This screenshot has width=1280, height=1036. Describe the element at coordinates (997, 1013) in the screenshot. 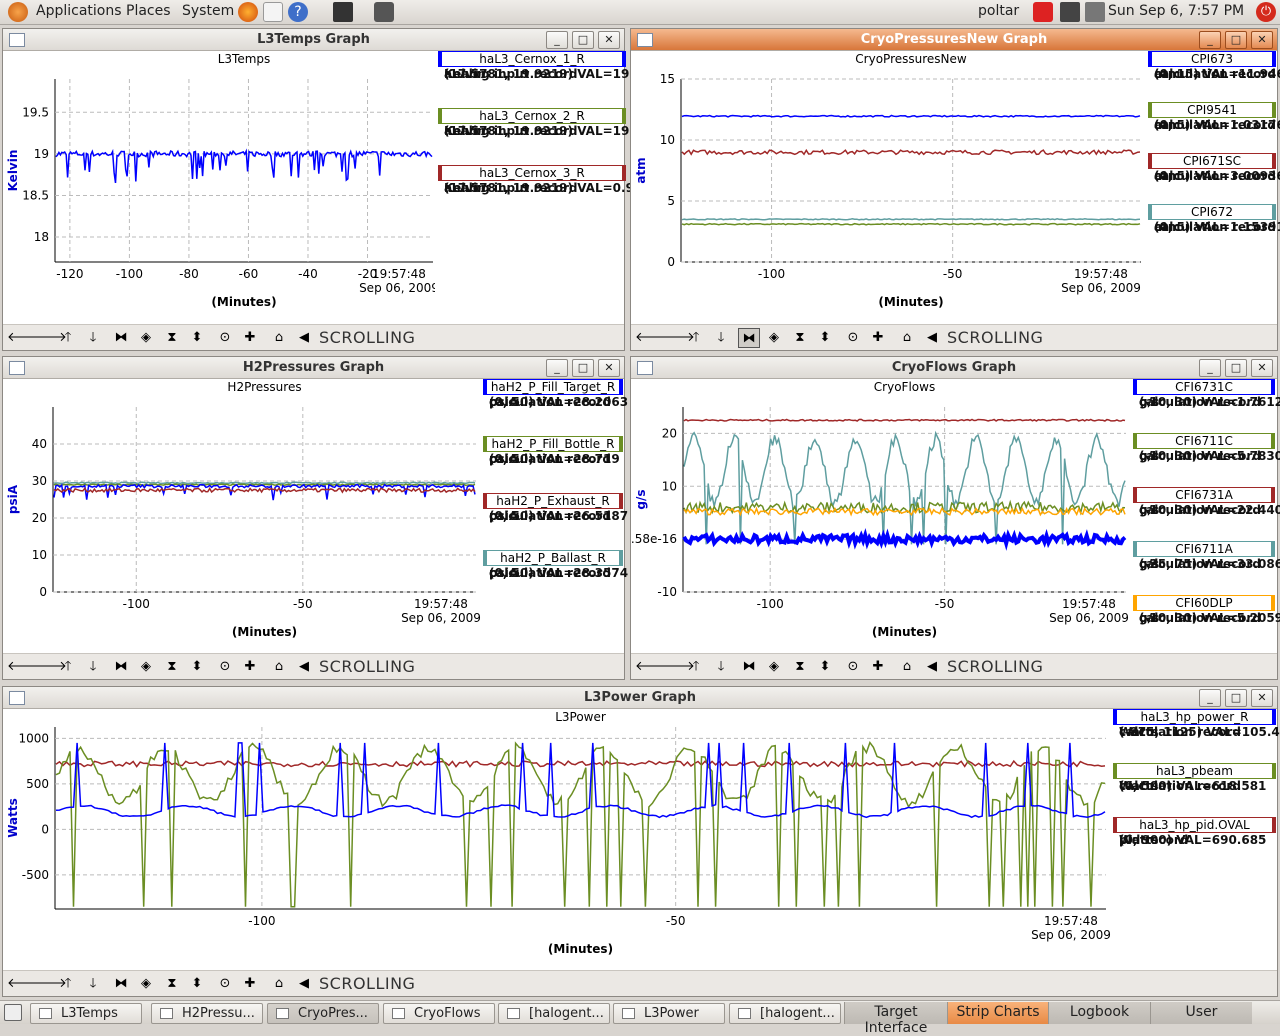

I see `workspace-tab: Strip Charts` at that location.